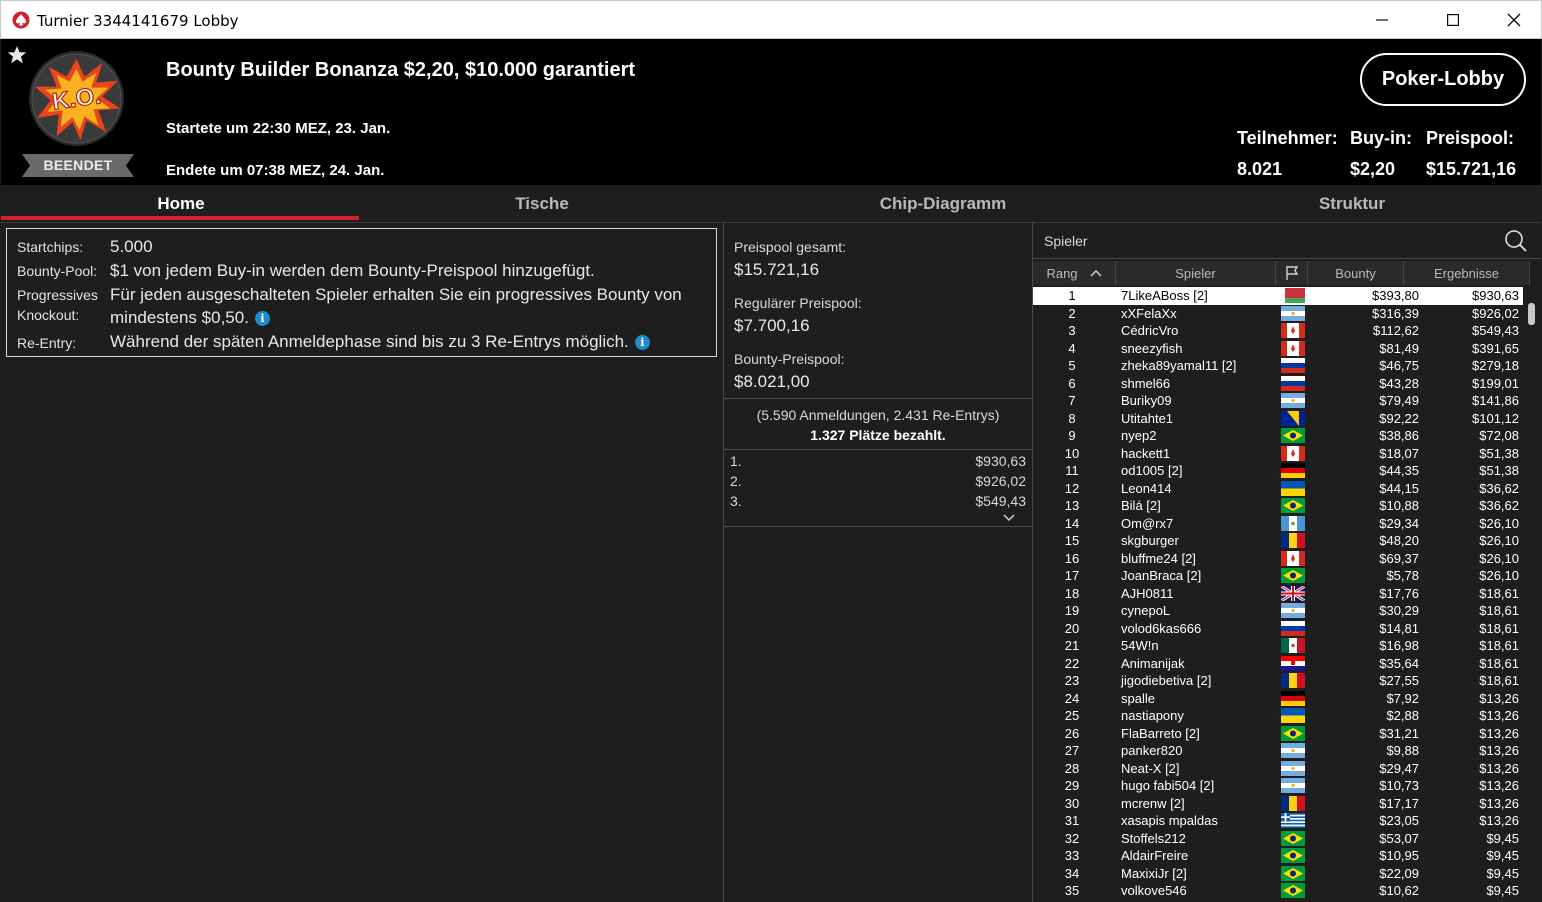 The height and width of the screenshot is (902, 1542). Describe the element at coordinates (1443, 79) in the screenshot. I see `poker-lobby-button: Poker-Lobby` at that location.